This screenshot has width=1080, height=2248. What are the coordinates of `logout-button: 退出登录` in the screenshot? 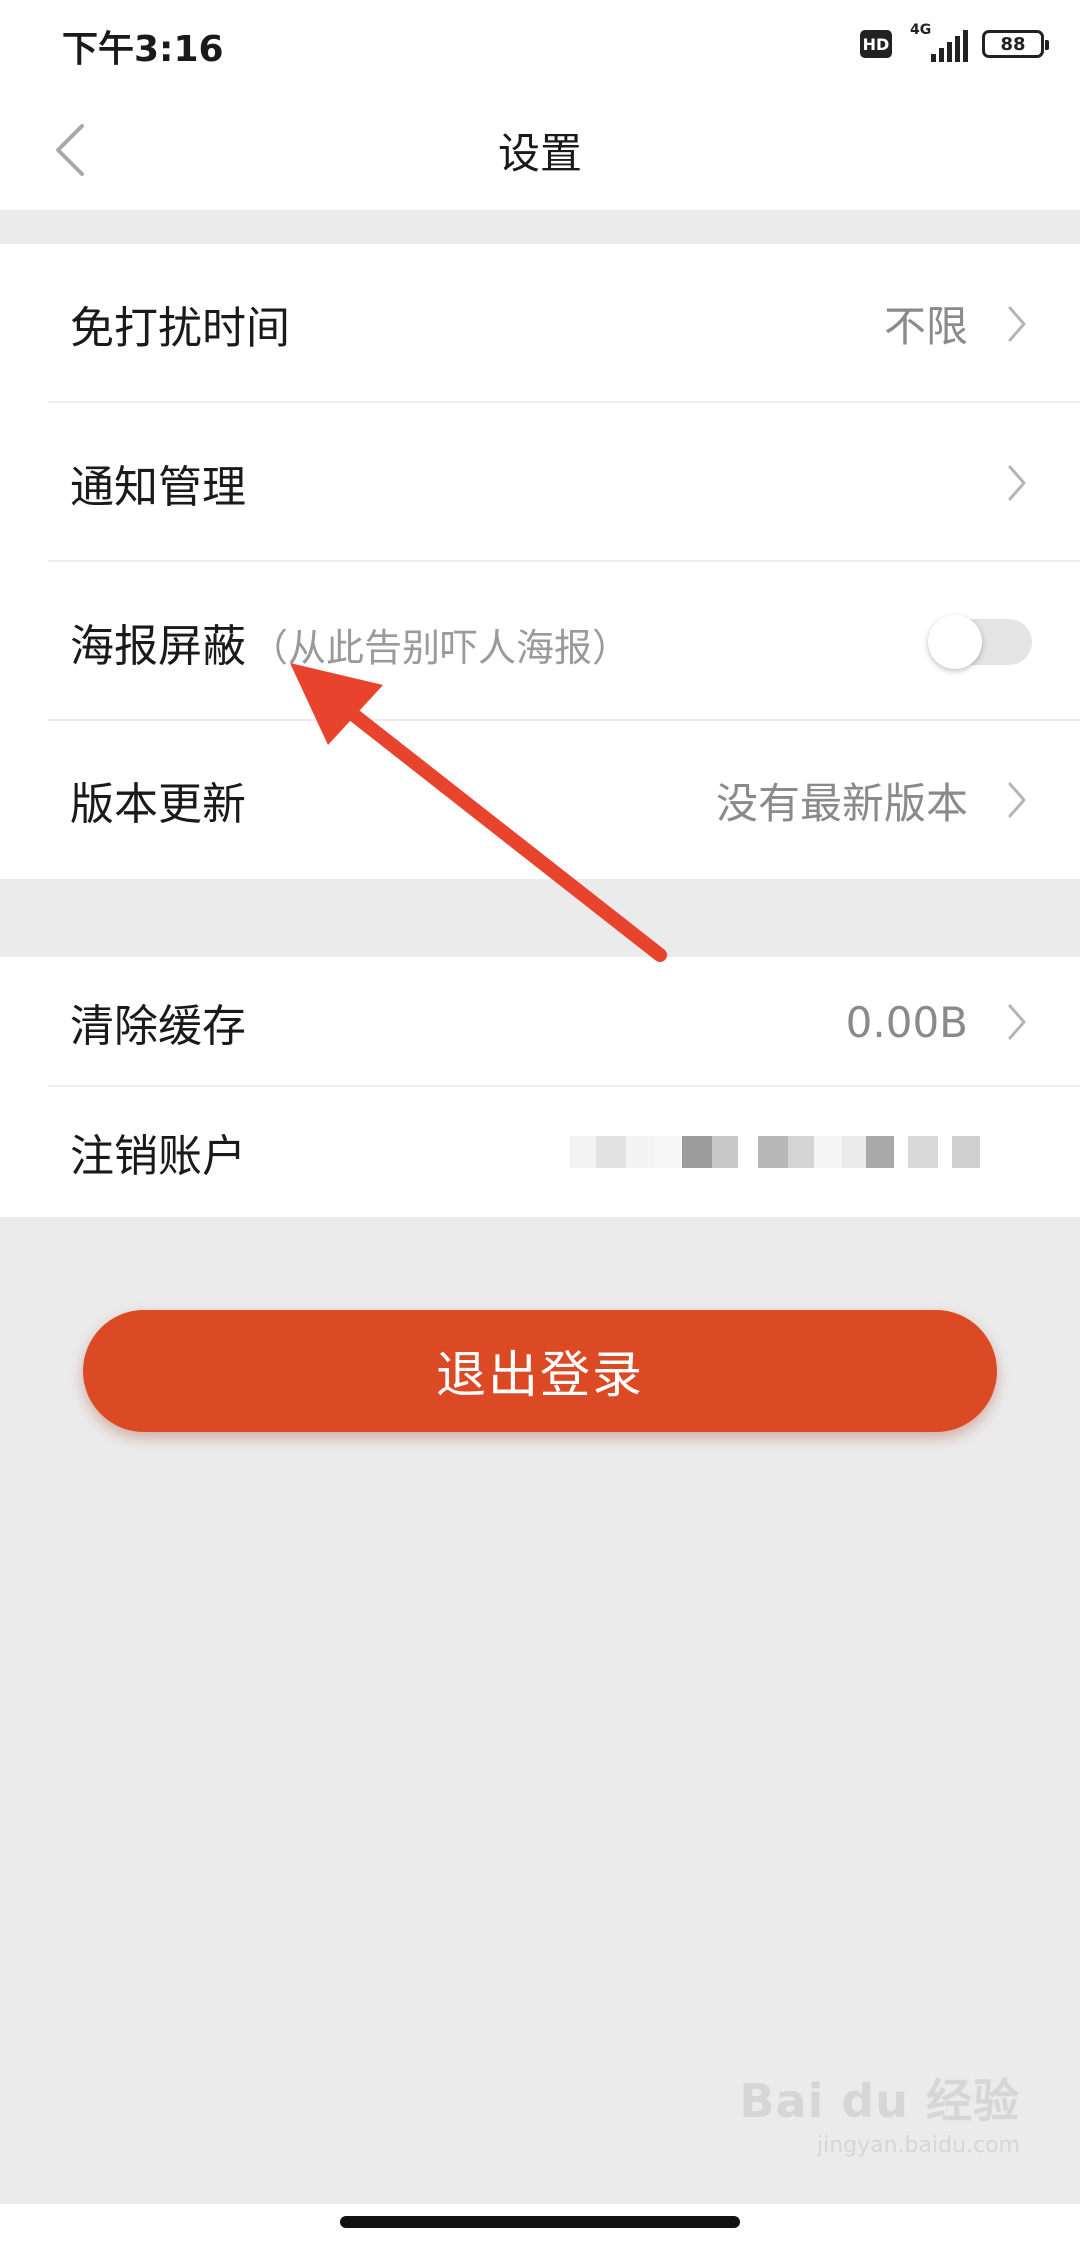 It's located at (540, 1371).